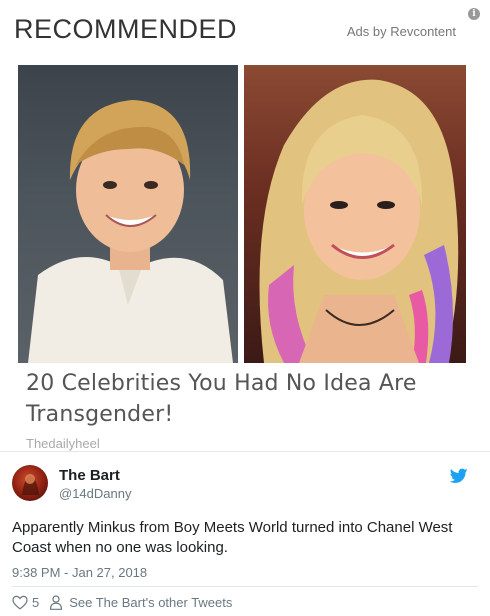 This screenshot has height=616, width=490. What do you see at coordinates (126, 29) in the screenshot?
I see `ad-widget-title: RECOMMENDED` at bounding box center [126, 29].